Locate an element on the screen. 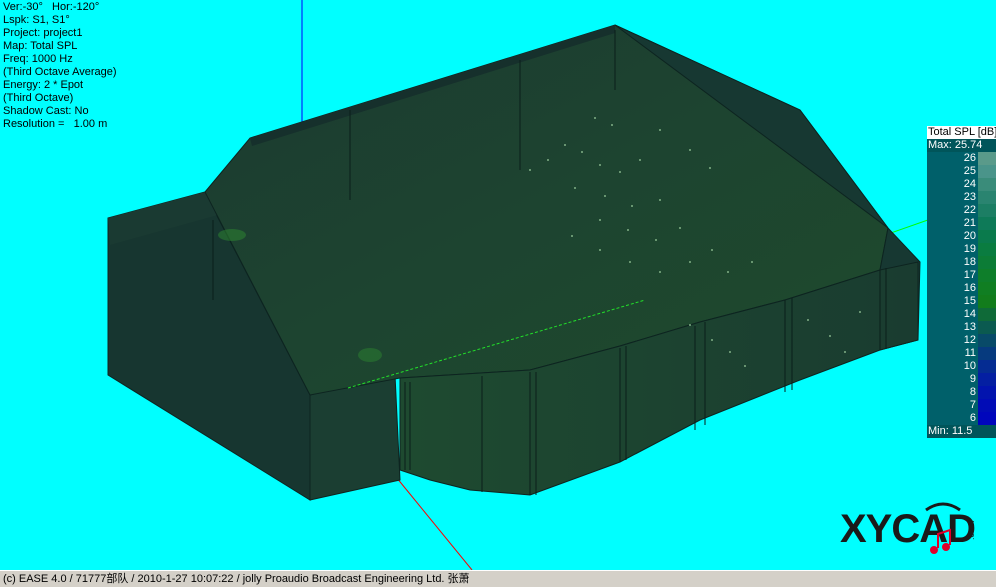 The width and height of the screenshot is (996, 587). legend-value-label: 21 is located at coordinates (969, 223).